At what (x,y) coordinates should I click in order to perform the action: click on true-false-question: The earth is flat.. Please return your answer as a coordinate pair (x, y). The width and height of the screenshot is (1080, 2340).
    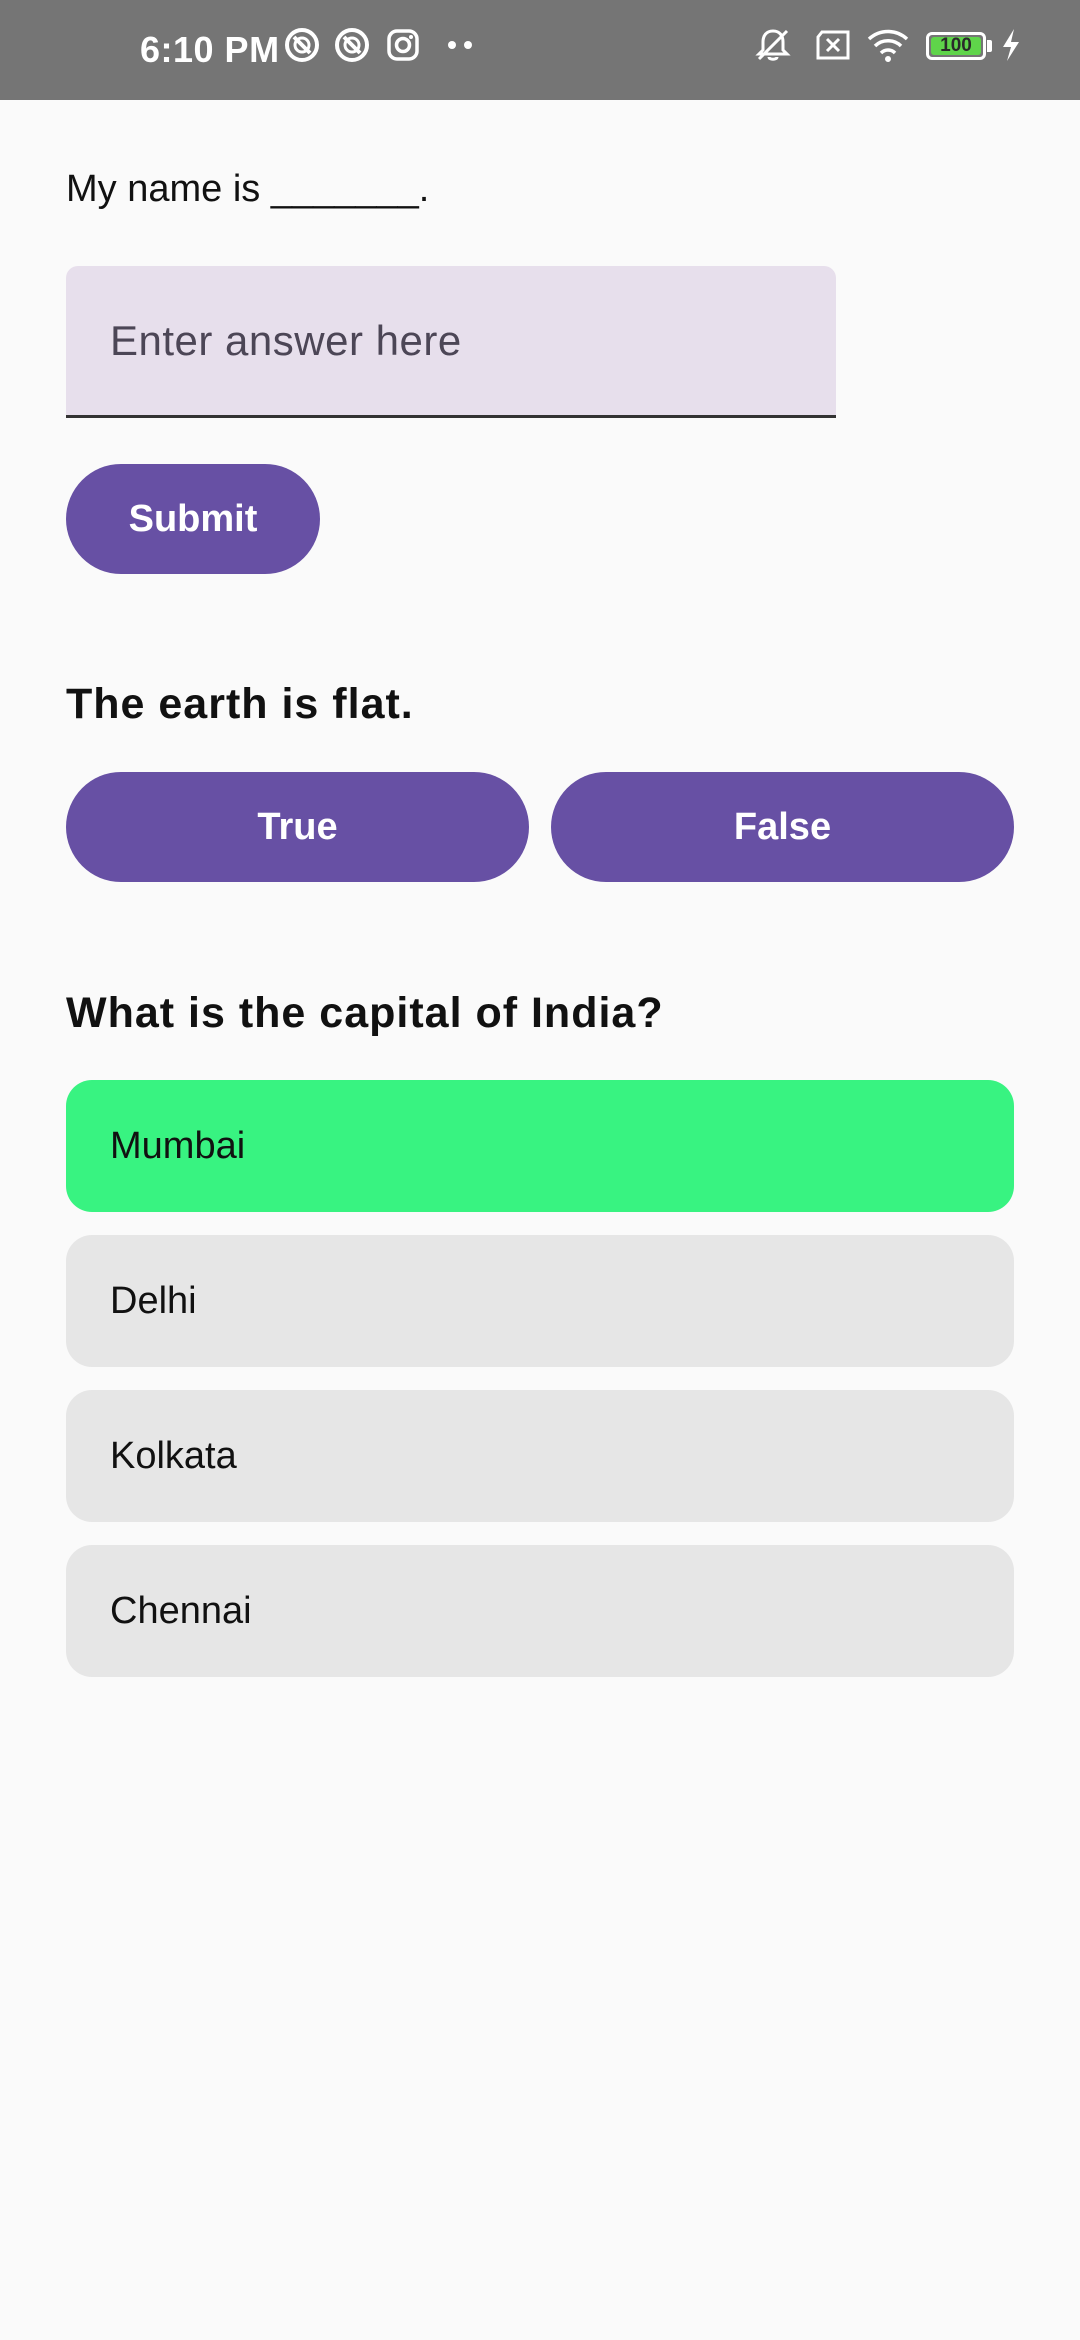
    Looking at the image, I should click on (240, 704).